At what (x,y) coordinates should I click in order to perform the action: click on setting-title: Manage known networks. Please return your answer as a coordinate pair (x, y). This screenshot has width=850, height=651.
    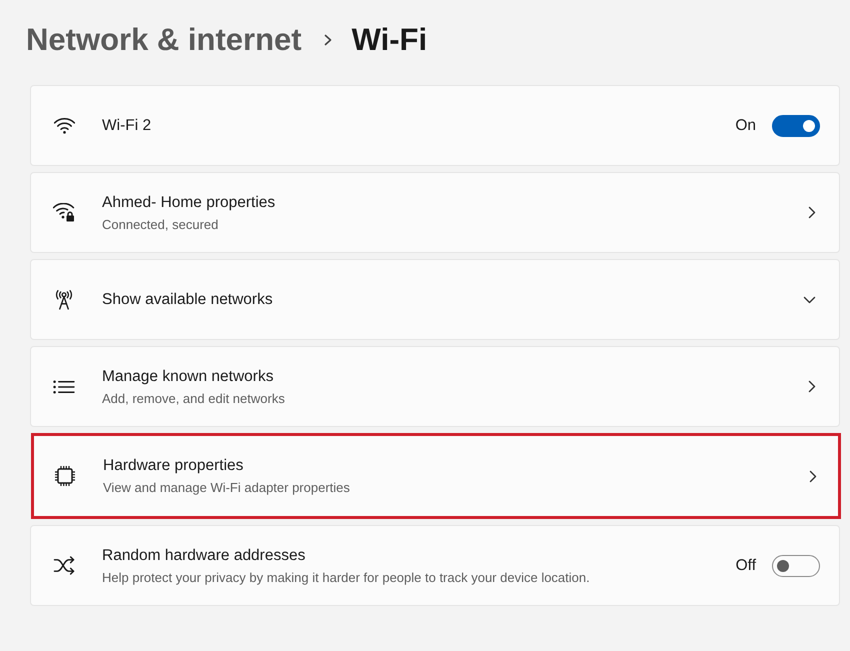
    Looking at the image, I should click on (188, 376).